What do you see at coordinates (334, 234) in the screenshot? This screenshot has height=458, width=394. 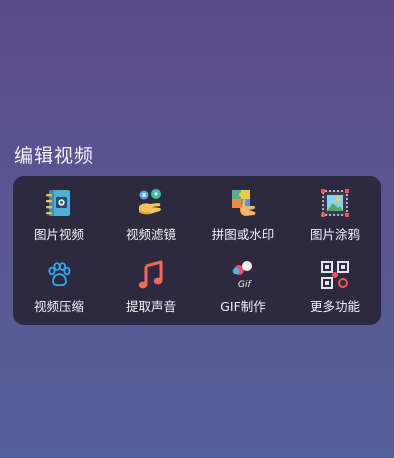 I see `tool-label: 图片涂鸦` at bounding box center [334, 234].